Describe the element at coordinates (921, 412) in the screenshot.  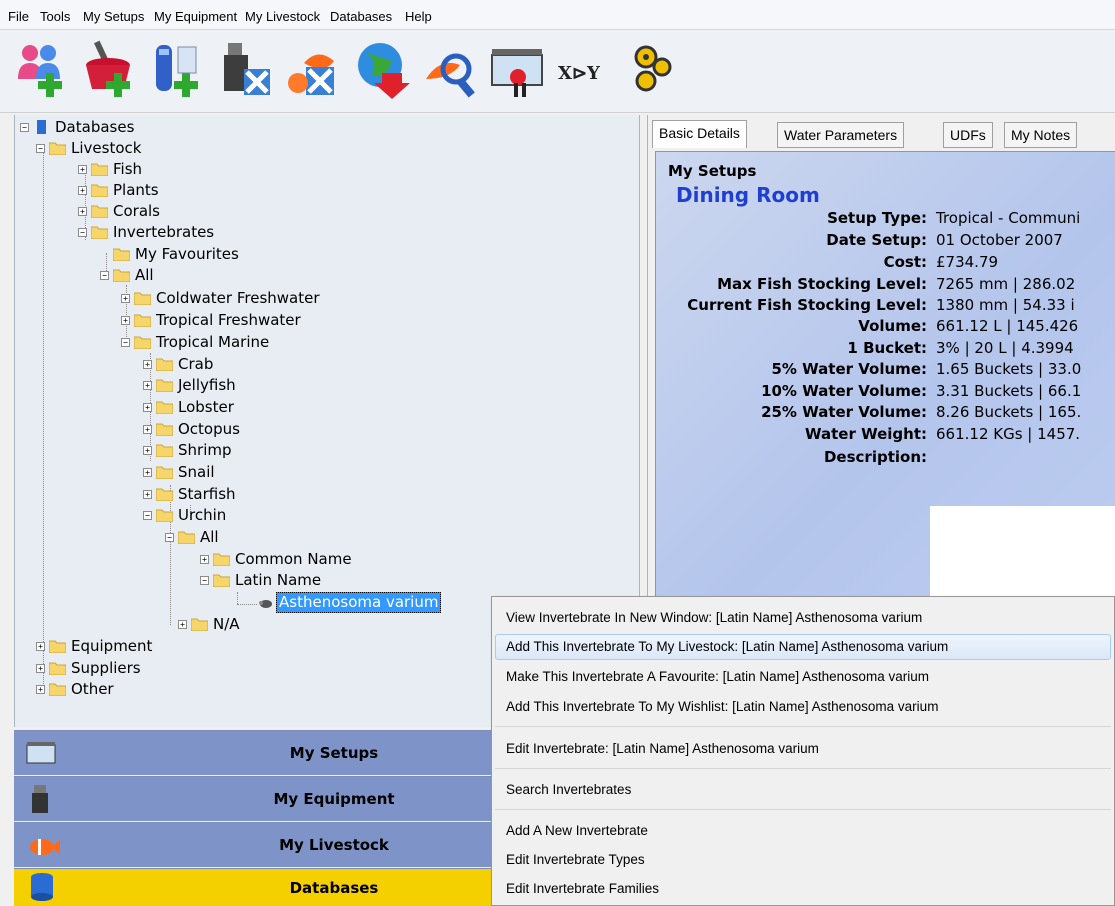
I see `detail-row: 25% Water Volume: 8.26 Buckets | 165.` at that location.